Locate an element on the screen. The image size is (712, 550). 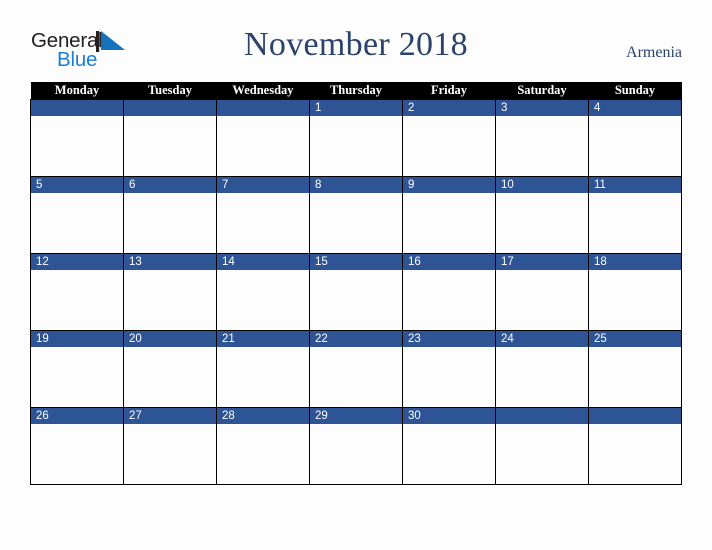
weekday-header-friday: Friday is located at coordinates (449, 91).